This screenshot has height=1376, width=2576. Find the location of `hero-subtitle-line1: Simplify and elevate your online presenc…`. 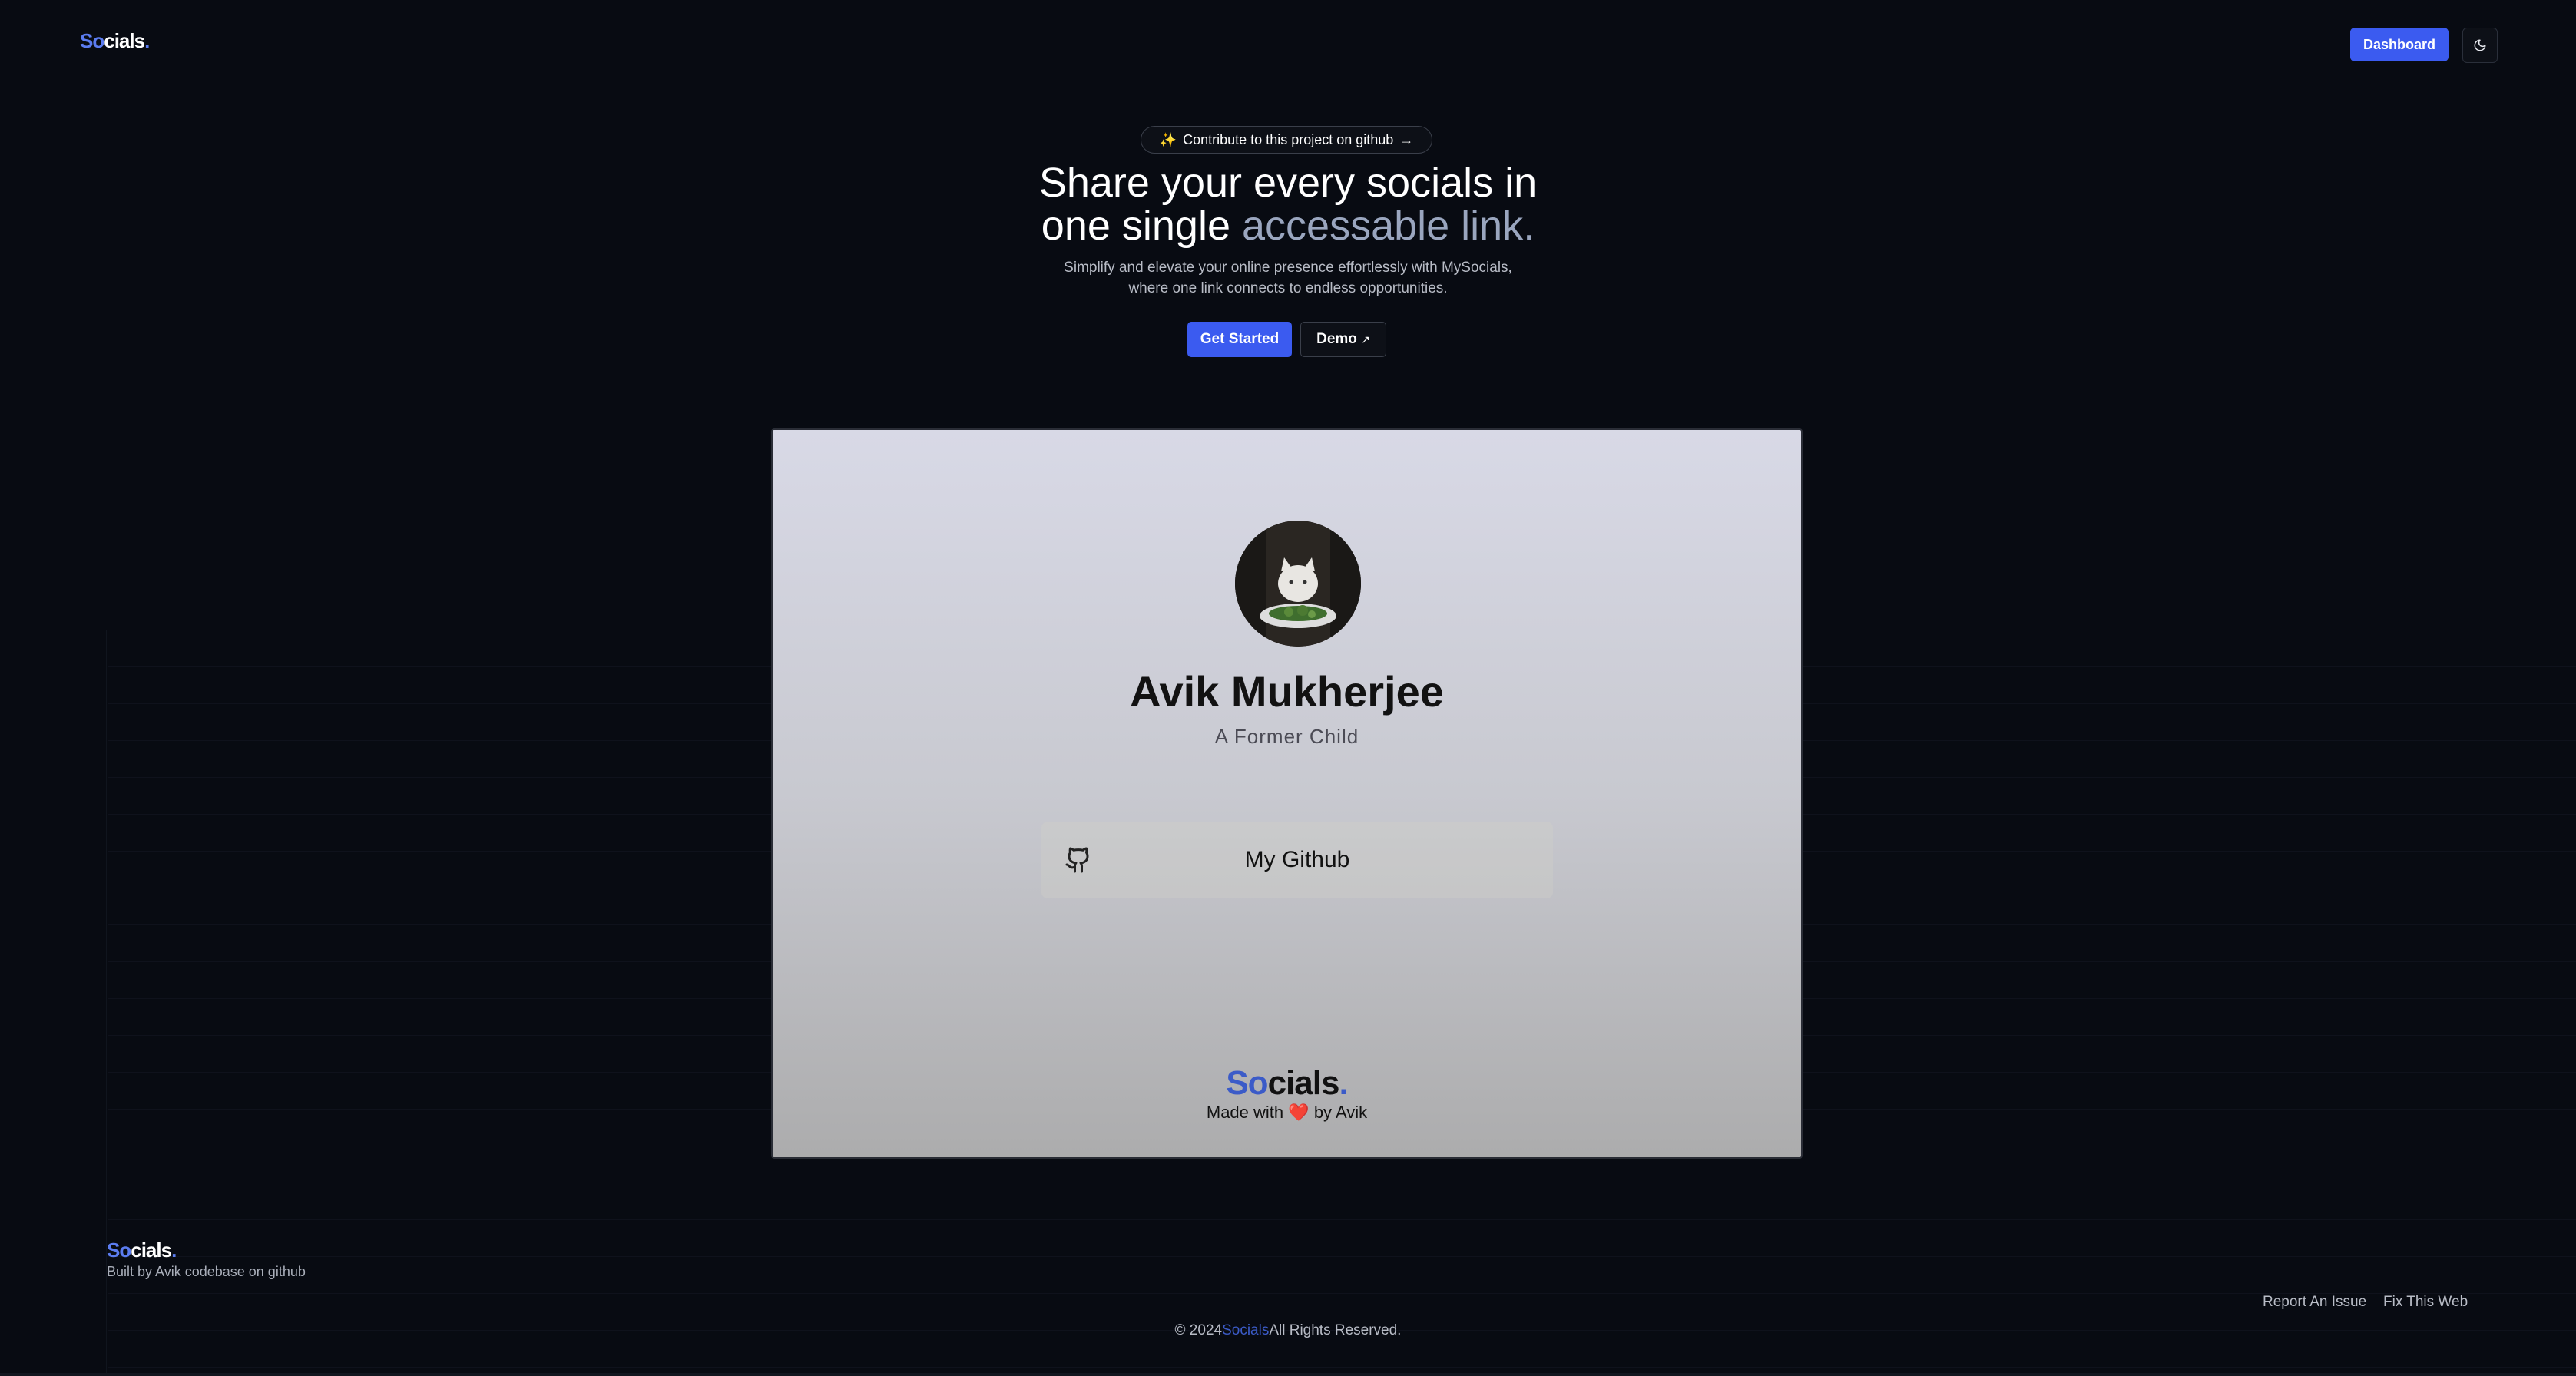

hero-subtitle-line1: Simplify and elevate your online presenc… is located at coordinates (1288, 268).